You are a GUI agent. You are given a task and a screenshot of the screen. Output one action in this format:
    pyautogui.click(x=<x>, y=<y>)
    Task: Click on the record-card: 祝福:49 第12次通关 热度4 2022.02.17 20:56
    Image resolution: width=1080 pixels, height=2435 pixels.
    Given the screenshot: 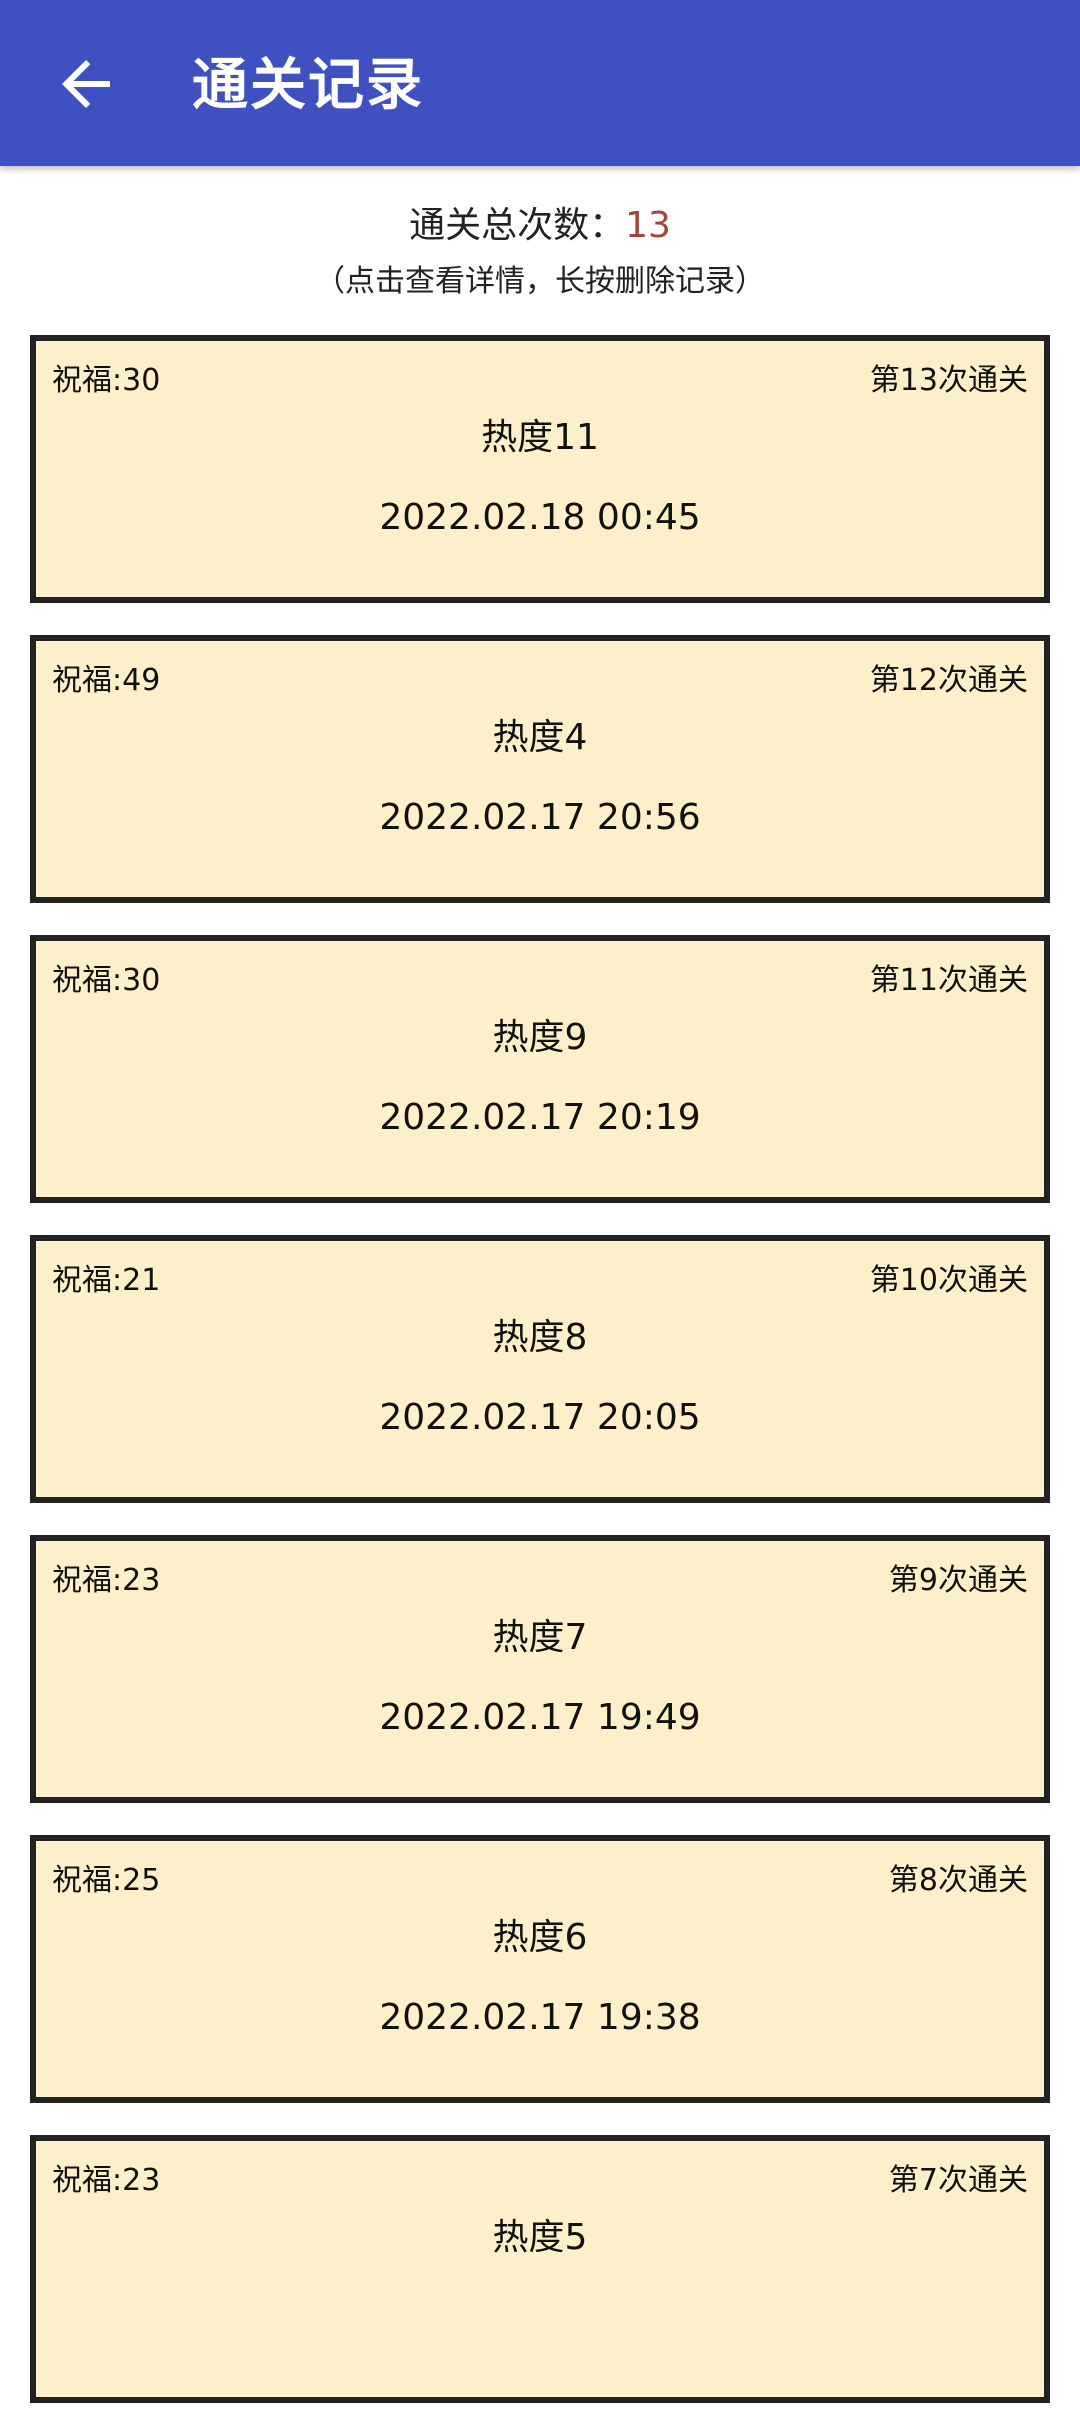 What is the action you would take?
    pyautogui.click(x=540, y=769)
    